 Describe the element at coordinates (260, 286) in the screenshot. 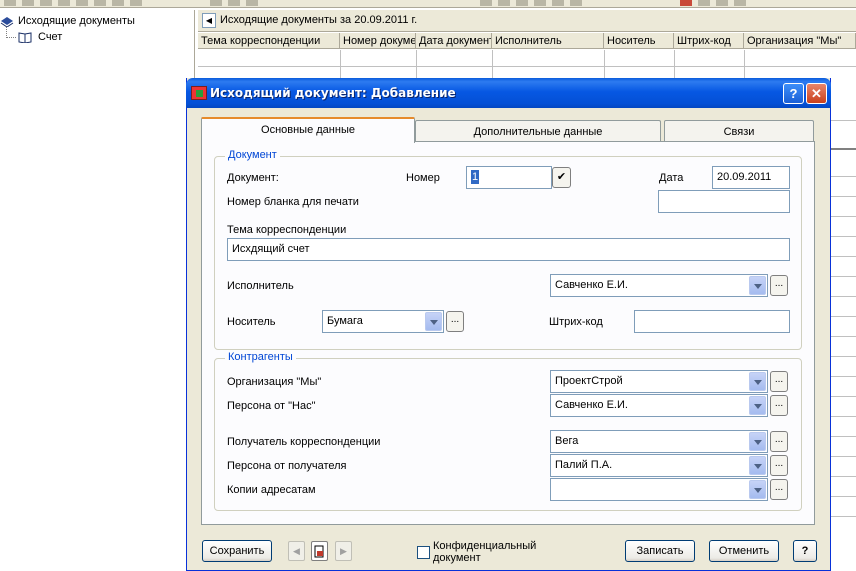

I see `executor-label: Исполнитель` at that location.